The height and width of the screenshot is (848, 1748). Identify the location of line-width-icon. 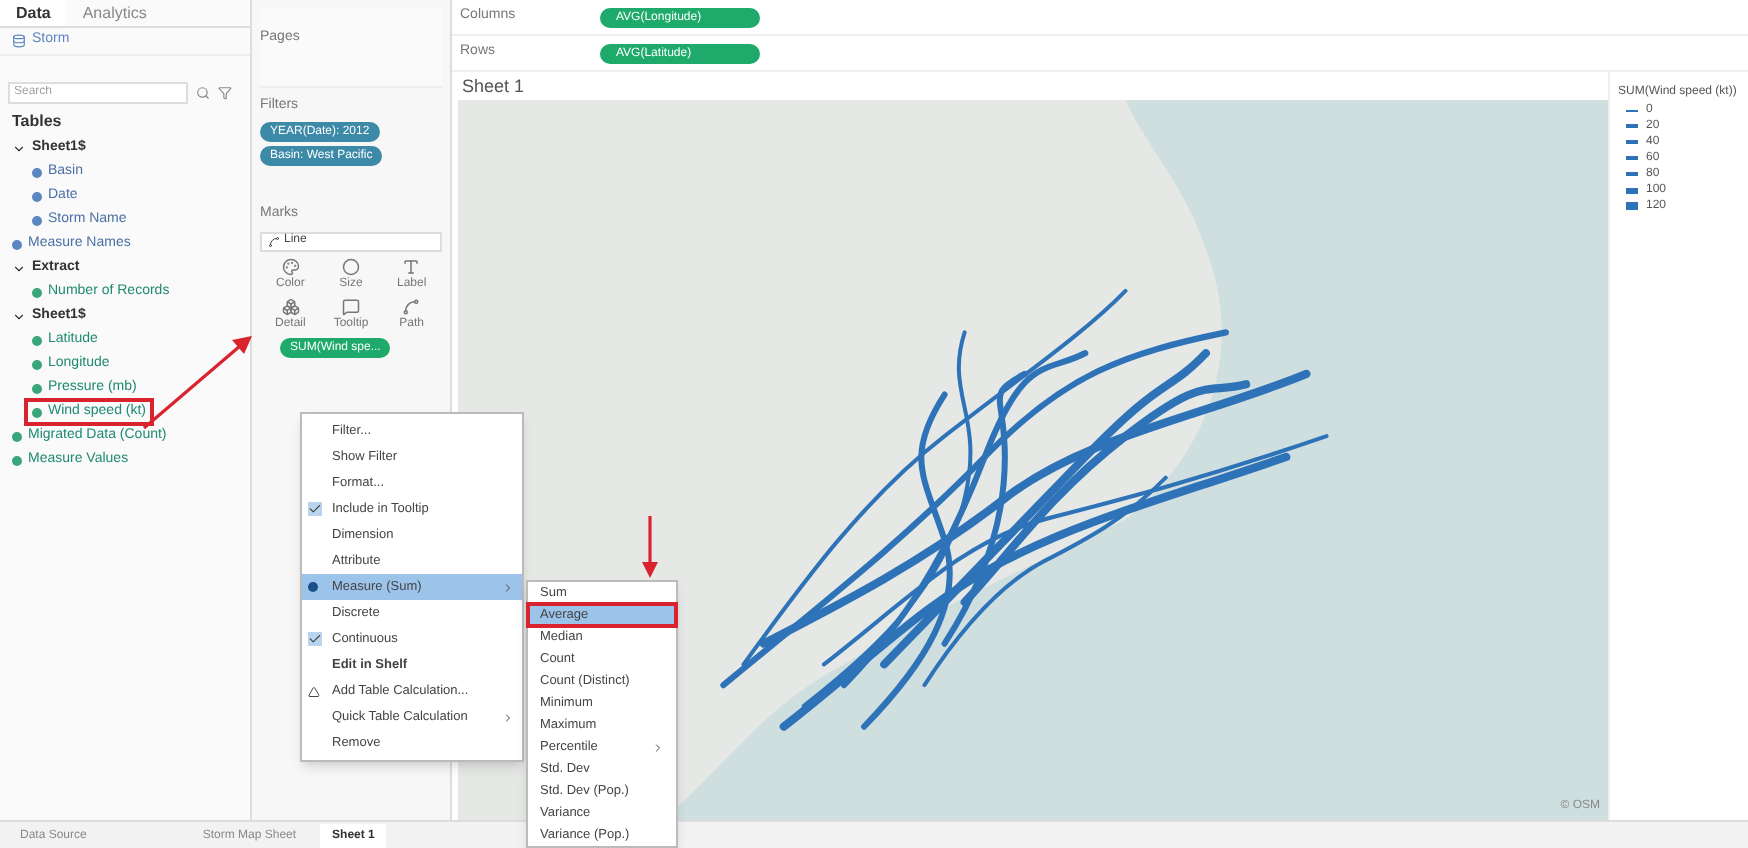
(1632, 110).